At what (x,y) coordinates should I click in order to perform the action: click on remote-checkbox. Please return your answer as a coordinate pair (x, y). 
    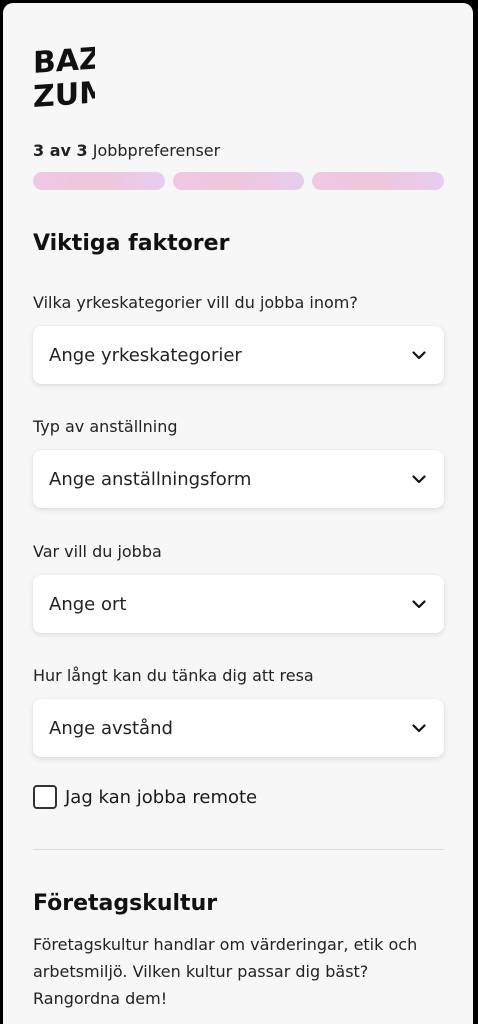
    Looking at the image, I should click on (45, 797).